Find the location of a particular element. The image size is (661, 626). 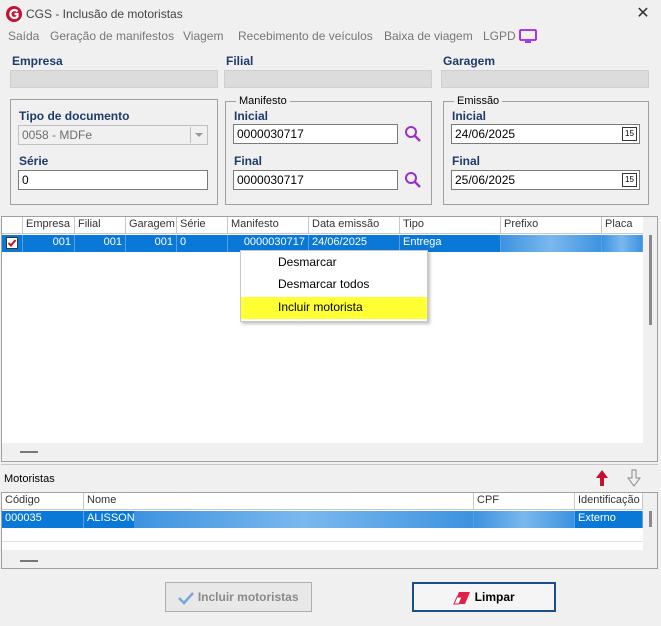

monitor-icon is located at coordinates (528, 36).